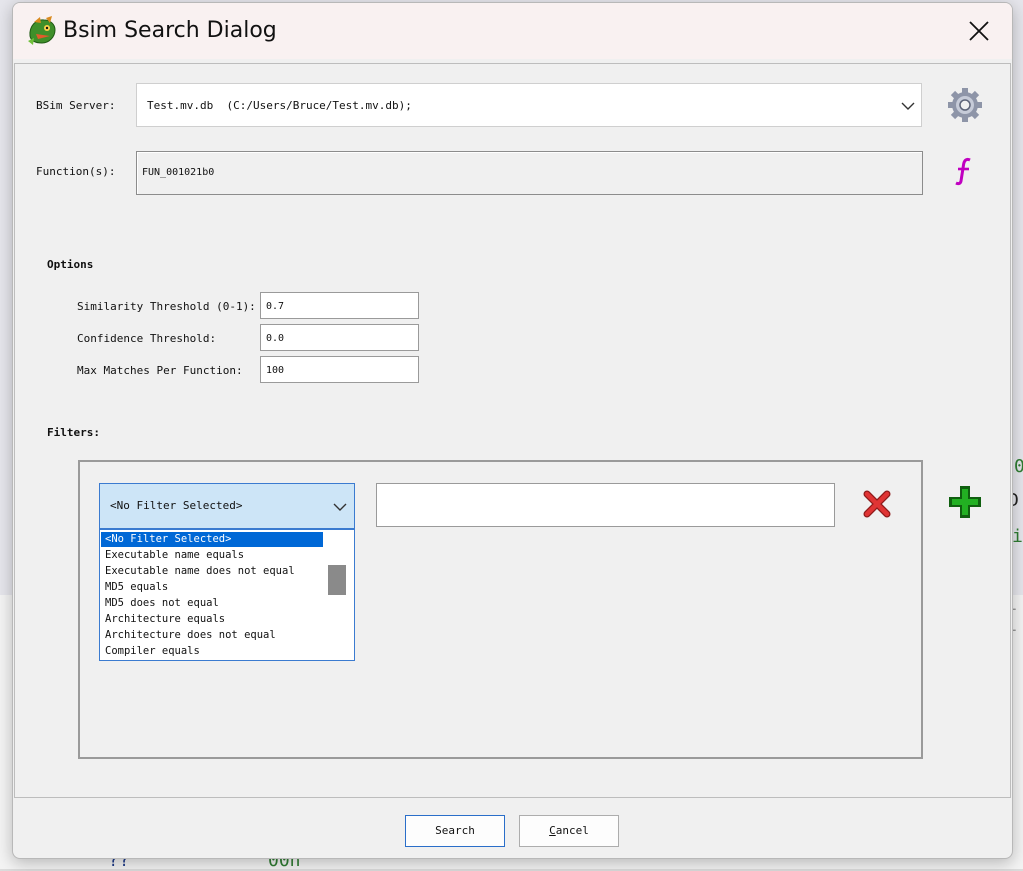 The image size is (1023, 871). Describe the element at coordinates (76, 171) in the screenshot. I see `functions-label: Function(s):` at that location.